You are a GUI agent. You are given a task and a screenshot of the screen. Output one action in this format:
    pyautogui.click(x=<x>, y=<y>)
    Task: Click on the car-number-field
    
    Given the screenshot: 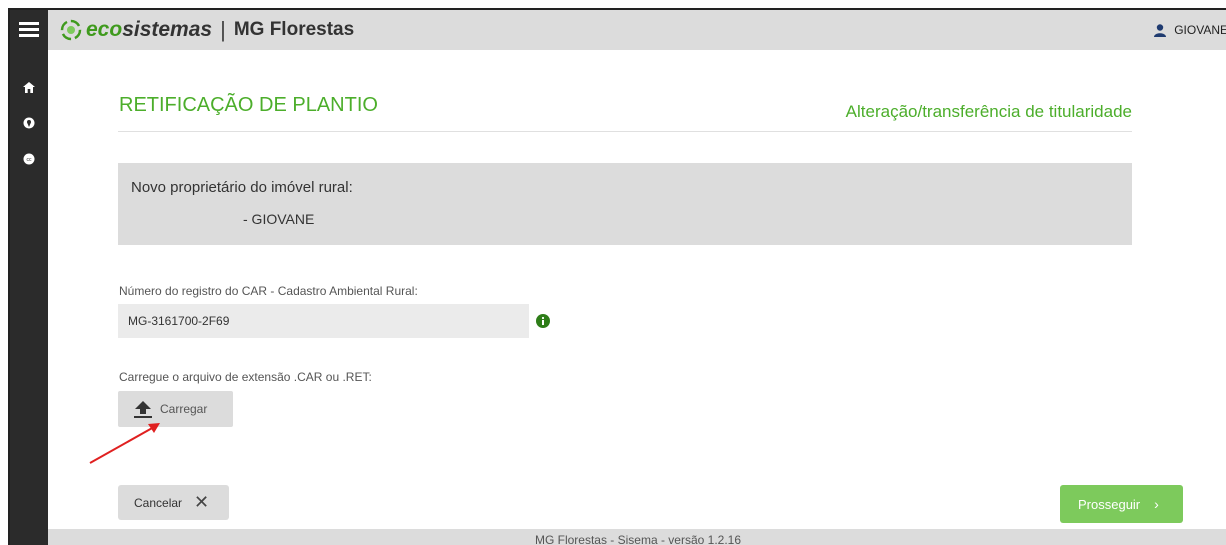 What is the action you would take?
    pyautogui.click(x=323, y=321)
    